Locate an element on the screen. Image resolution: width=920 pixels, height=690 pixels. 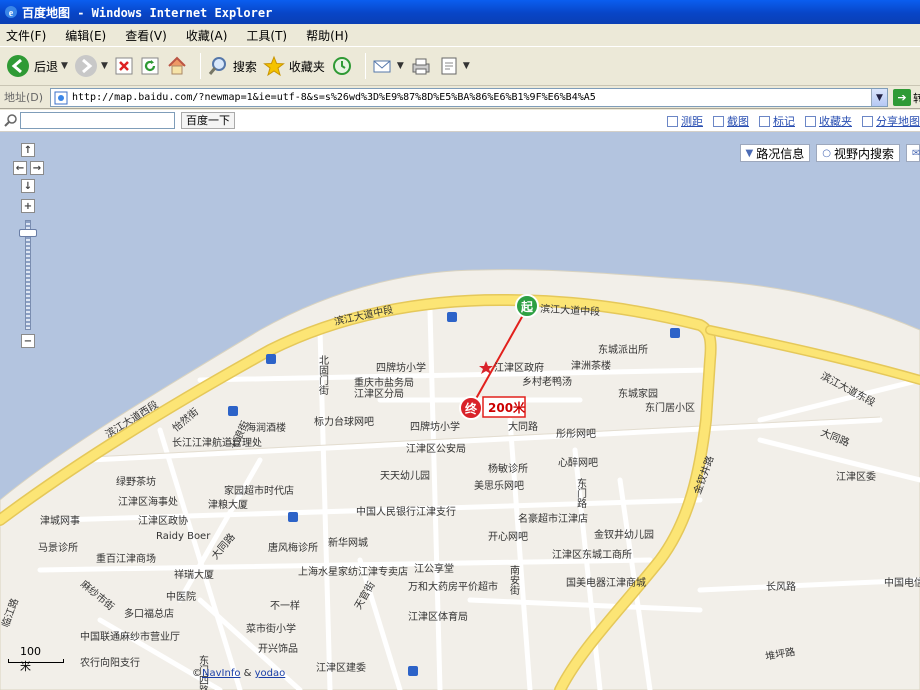
view-search-button: ○ 视野内搜索 is located at coordinates (858, 153).